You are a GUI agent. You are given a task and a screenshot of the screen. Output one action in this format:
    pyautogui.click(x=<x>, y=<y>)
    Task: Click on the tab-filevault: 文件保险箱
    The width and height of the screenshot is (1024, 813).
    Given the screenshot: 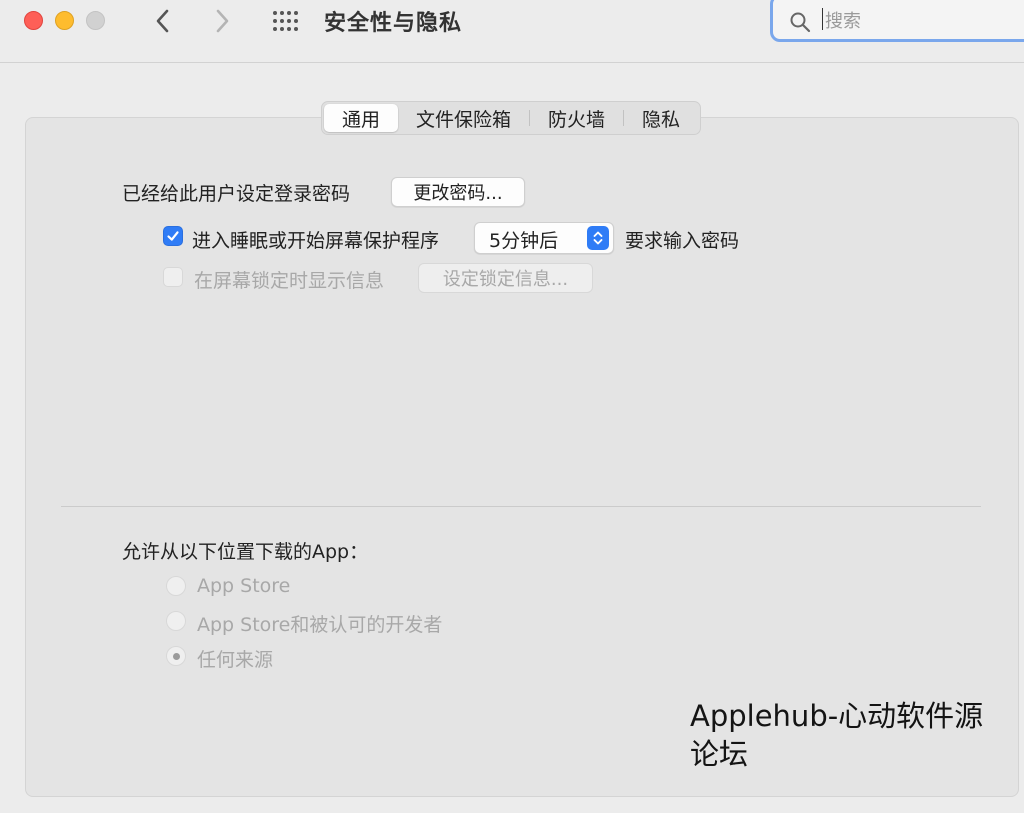 What is the action you would take?
    pyautogui.click(x=463, y=118)
    